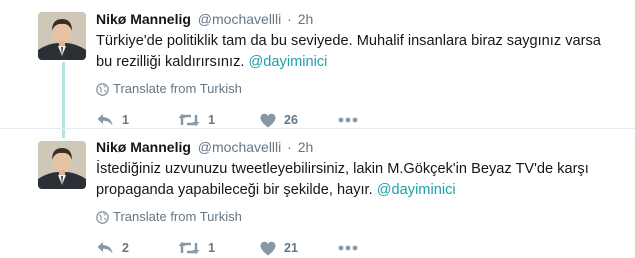 This screenshot has height=258, width=635. Describe the element at coordinates (291, 248) in the screenshot. I see `like-count: 21` at that location.